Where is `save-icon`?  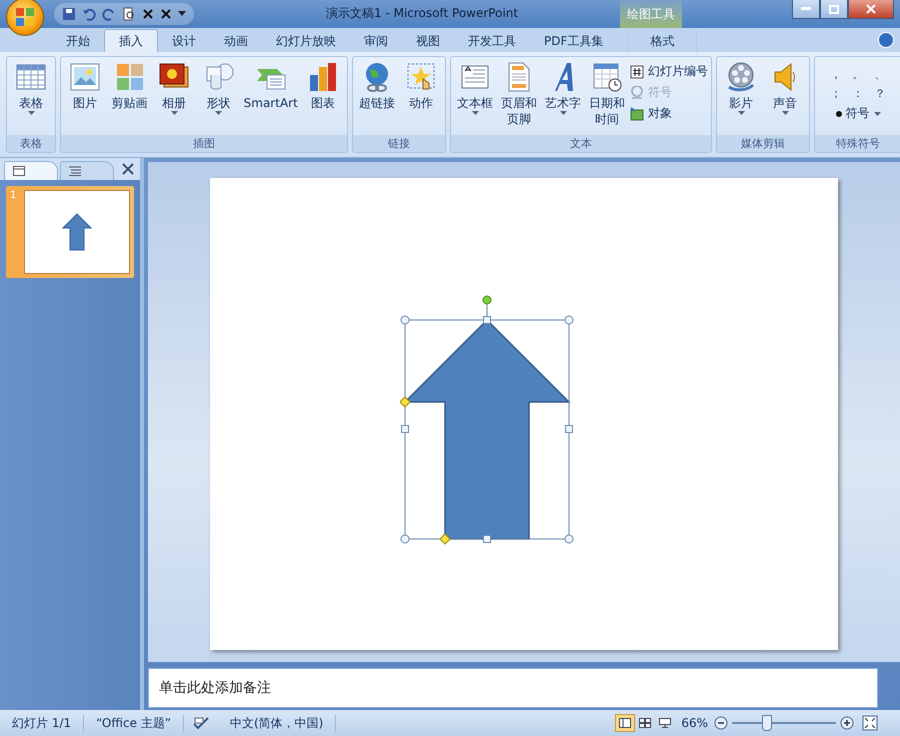 save-icon is located at coordinates (69, 14).